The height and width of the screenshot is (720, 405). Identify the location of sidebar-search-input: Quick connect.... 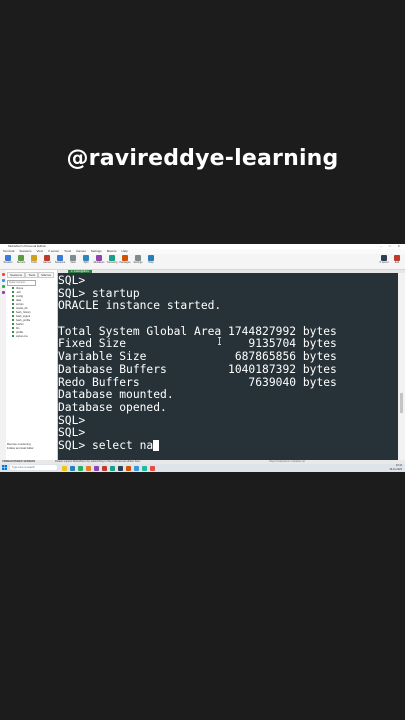
(21, 283).